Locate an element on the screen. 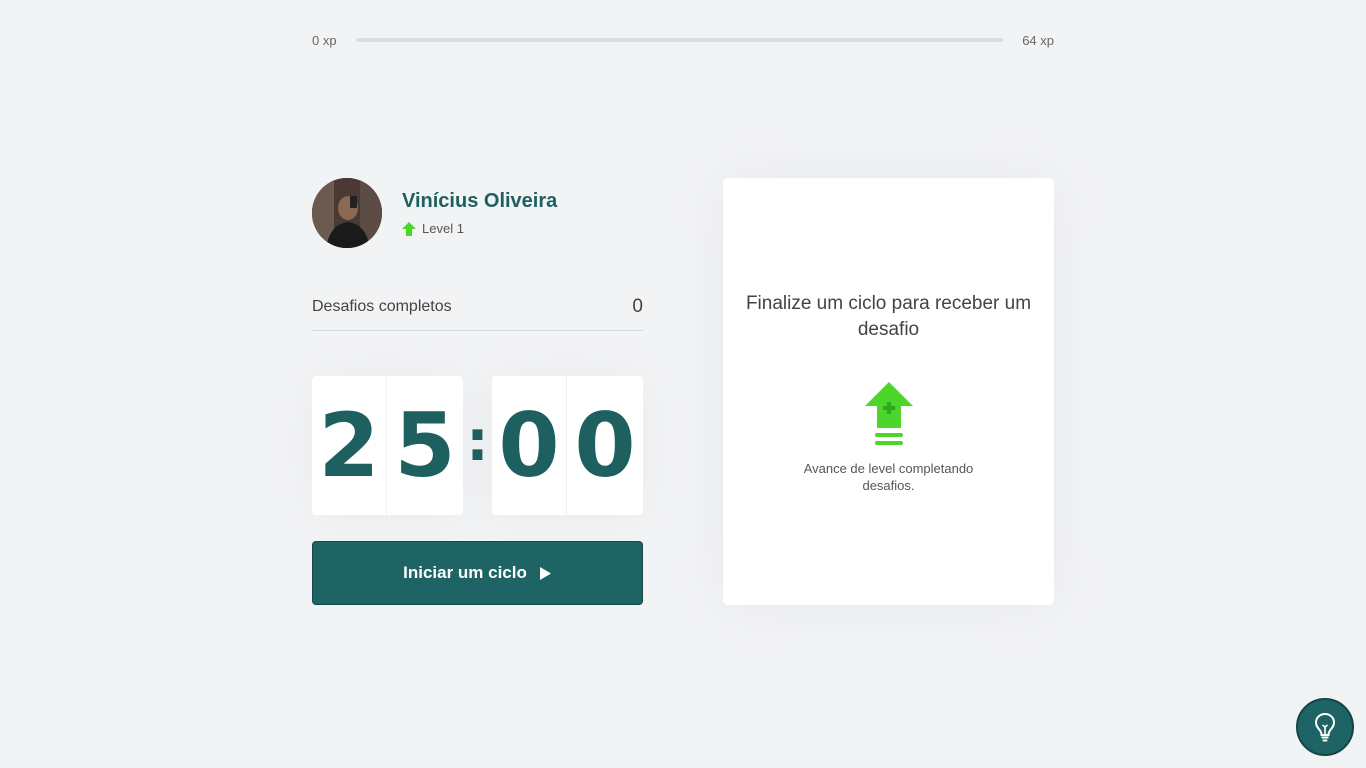  minute-digit-tens: 2 is located at coordinates (349, 445).